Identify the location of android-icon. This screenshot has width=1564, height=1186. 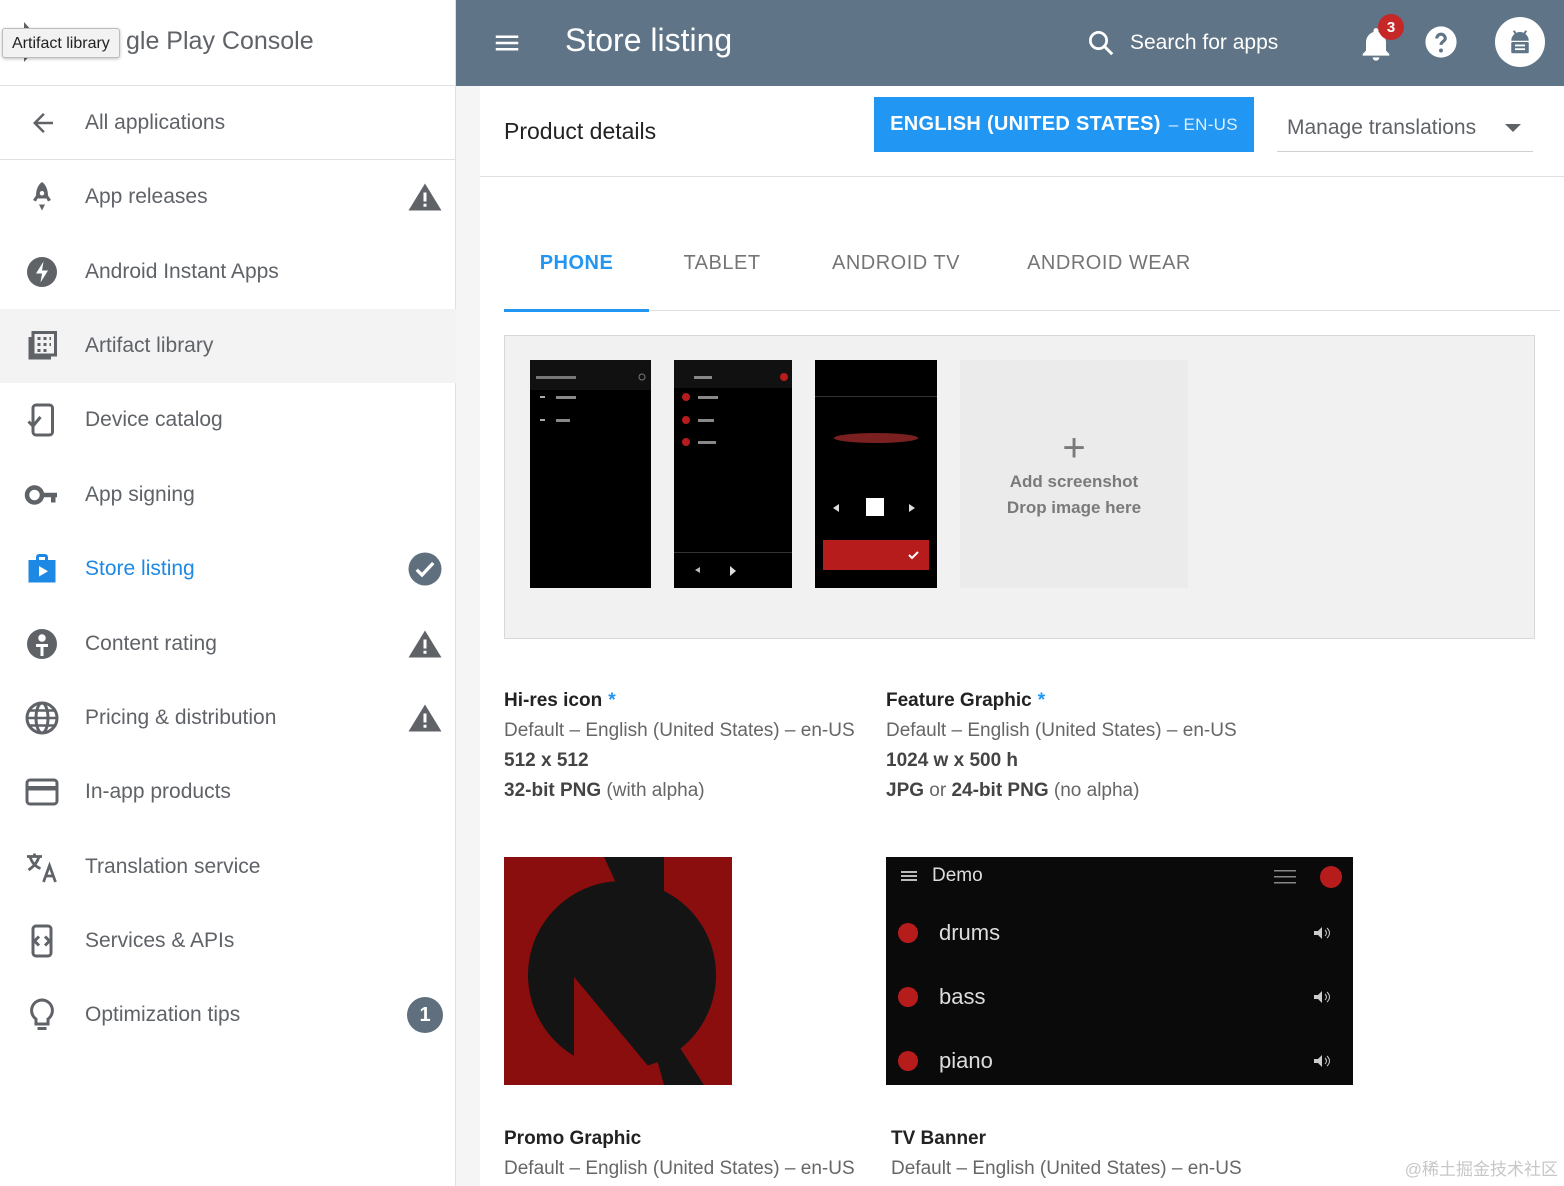
(1520, 42).